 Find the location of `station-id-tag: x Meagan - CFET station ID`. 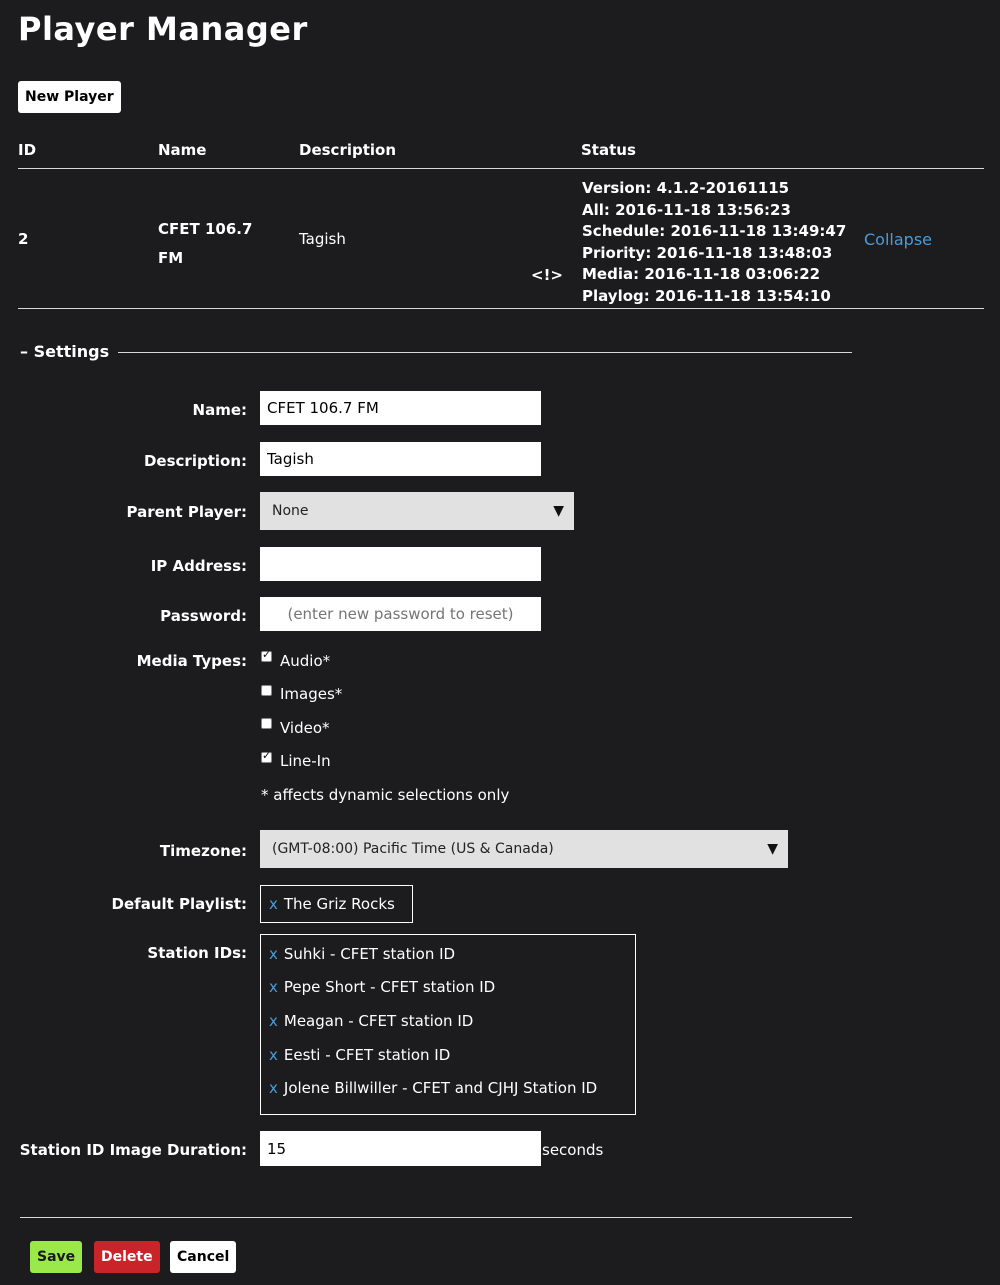

station-id-tag: x Meagan - CFET station ID is located at coordinates (371, 1021).